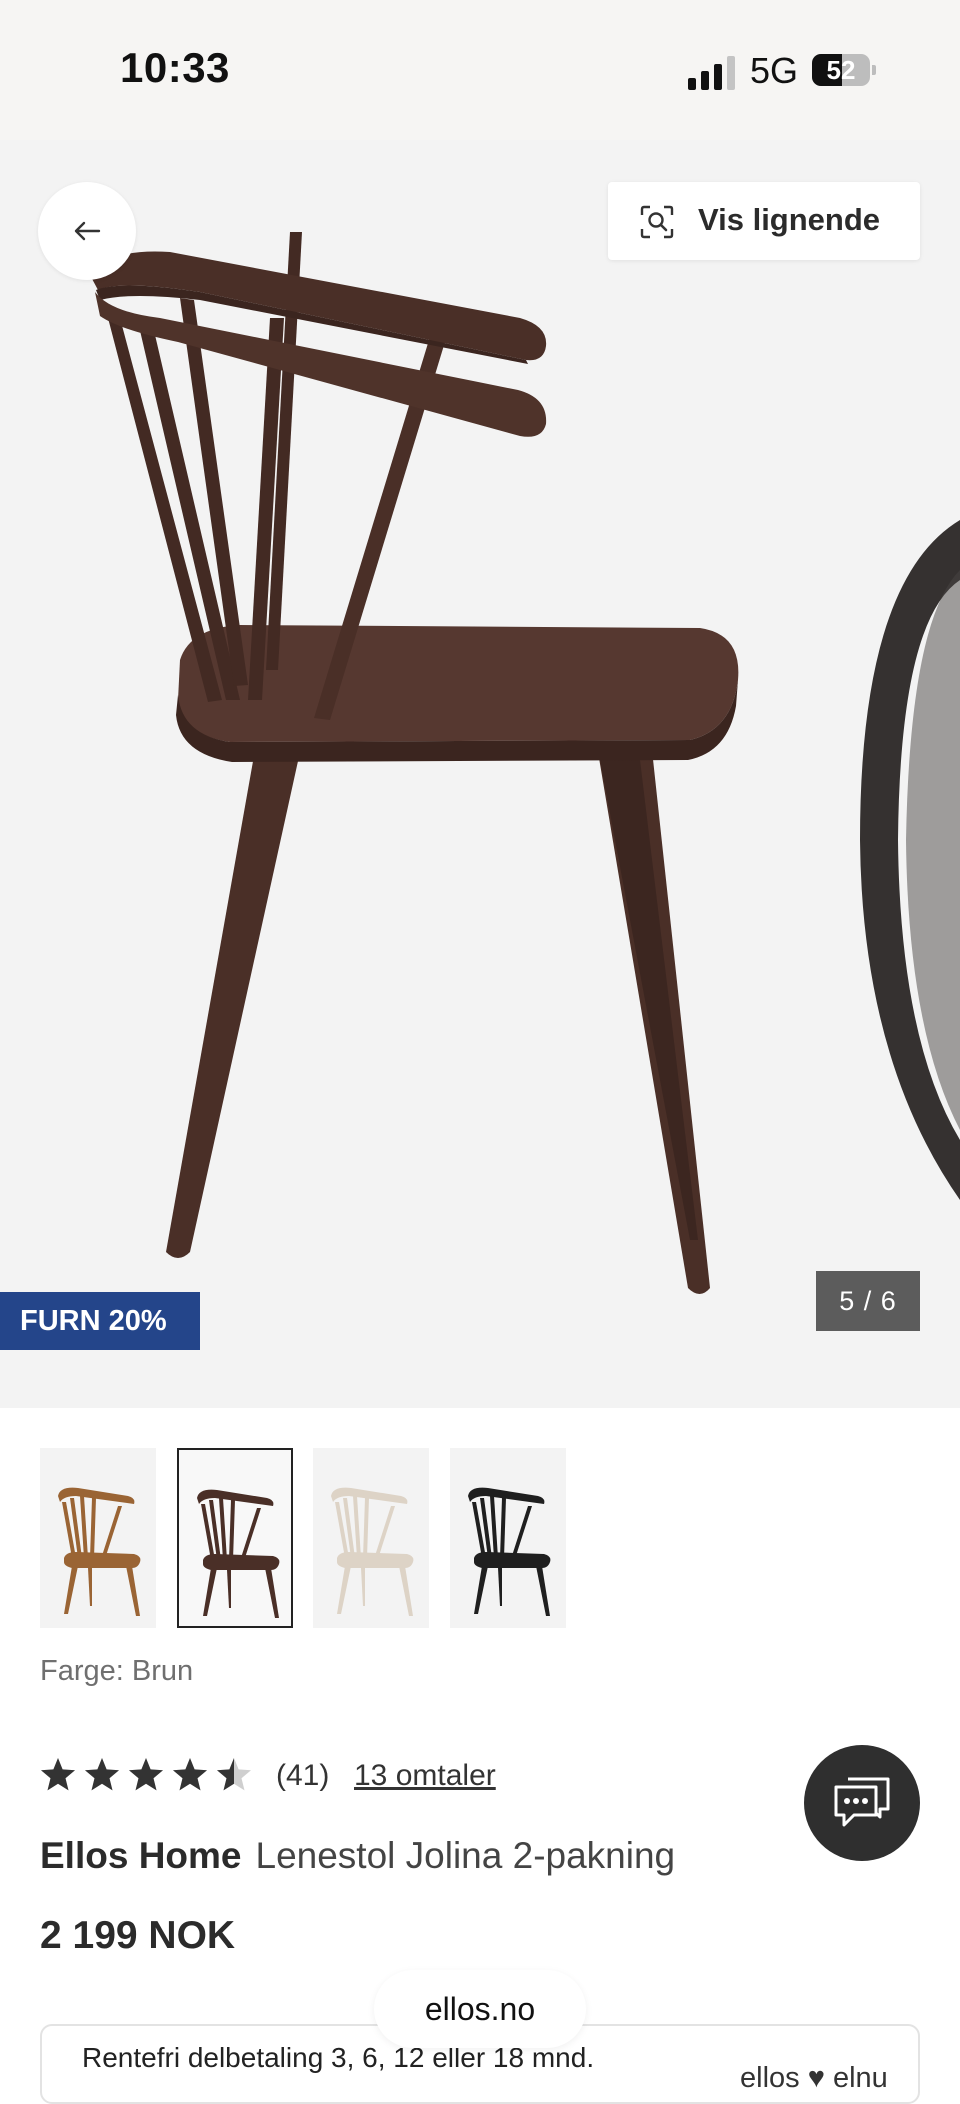  I want to click on back-button, so click(87, 231).